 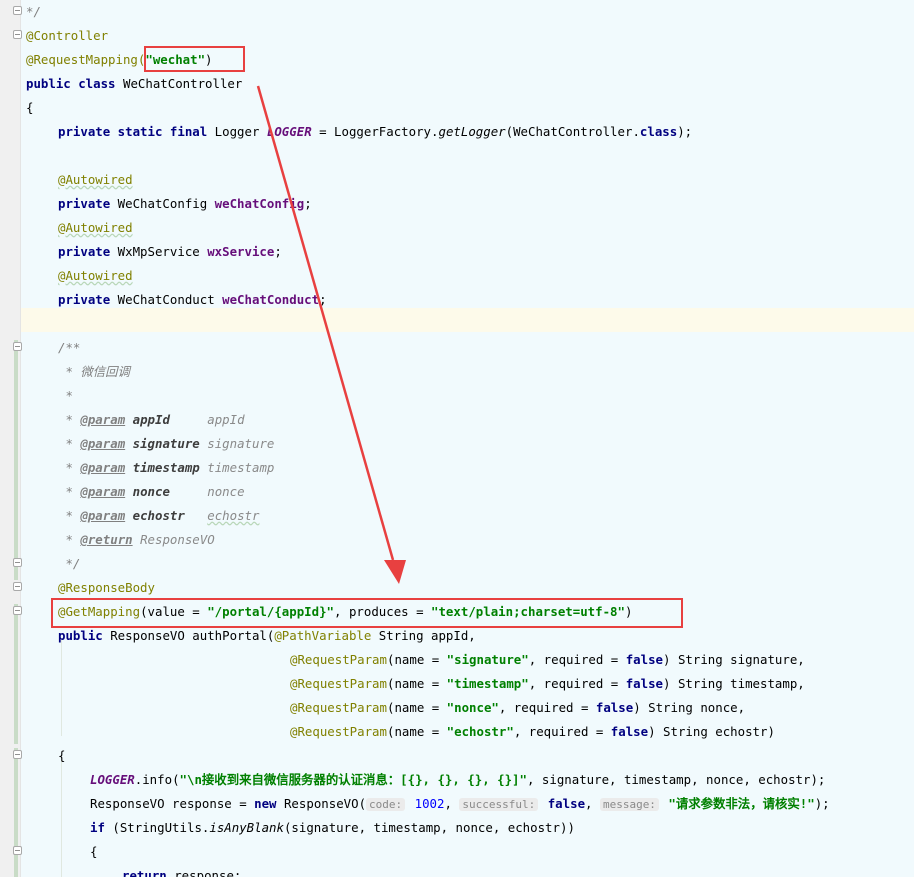 I want to click on highlight-box-getmapping, so click(x=367, y=613).